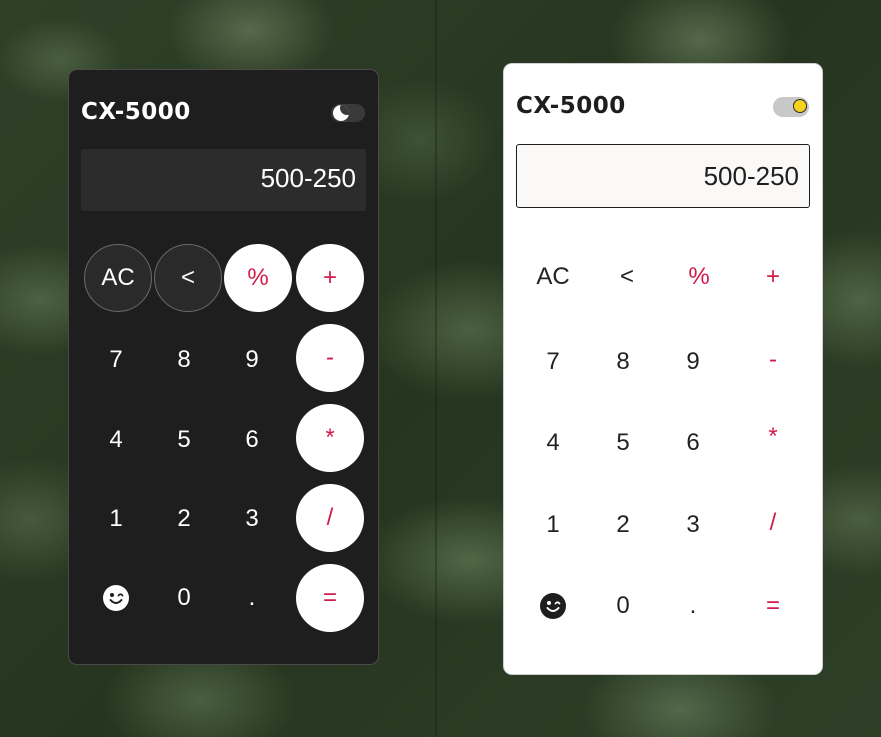 Image resolution: width=881 pixels, height=737 pixels. Describe the element at coordinates (800, 106) in the screenshot. I see `sun-icon` at that location.